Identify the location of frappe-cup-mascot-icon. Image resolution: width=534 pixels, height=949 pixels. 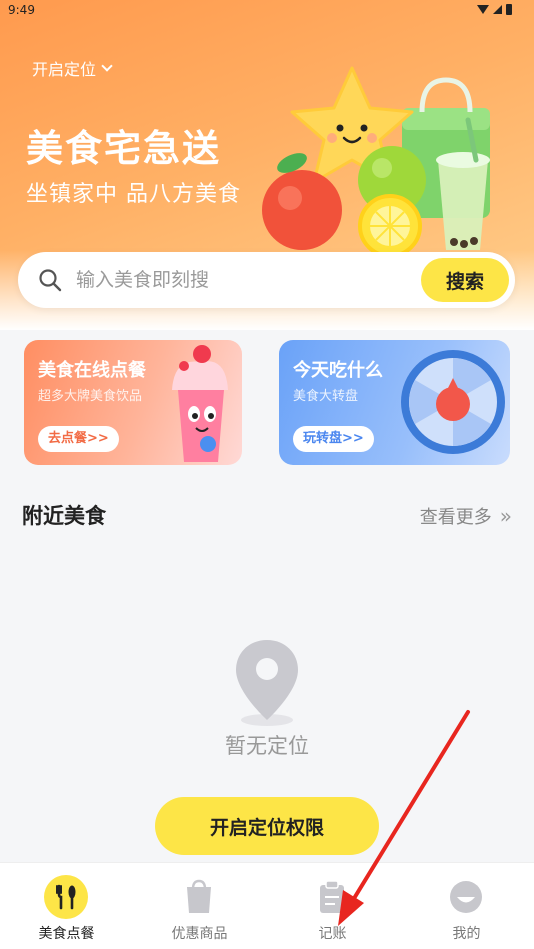
(200, 403).